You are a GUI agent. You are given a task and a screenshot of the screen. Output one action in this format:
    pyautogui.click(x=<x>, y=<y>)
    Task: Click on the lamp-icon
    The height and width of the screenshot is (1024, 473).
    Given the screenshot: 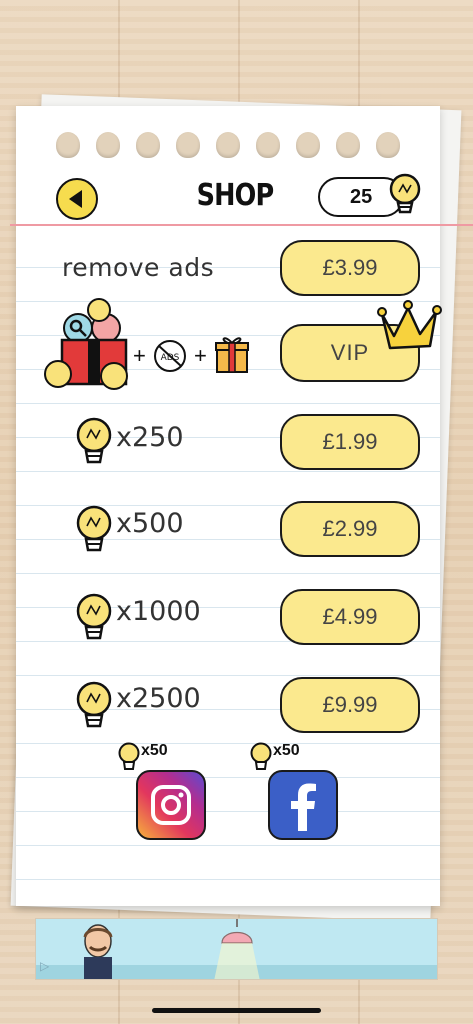 What is the action you would take?
    pyautogui.click(x=237, y=949)
    